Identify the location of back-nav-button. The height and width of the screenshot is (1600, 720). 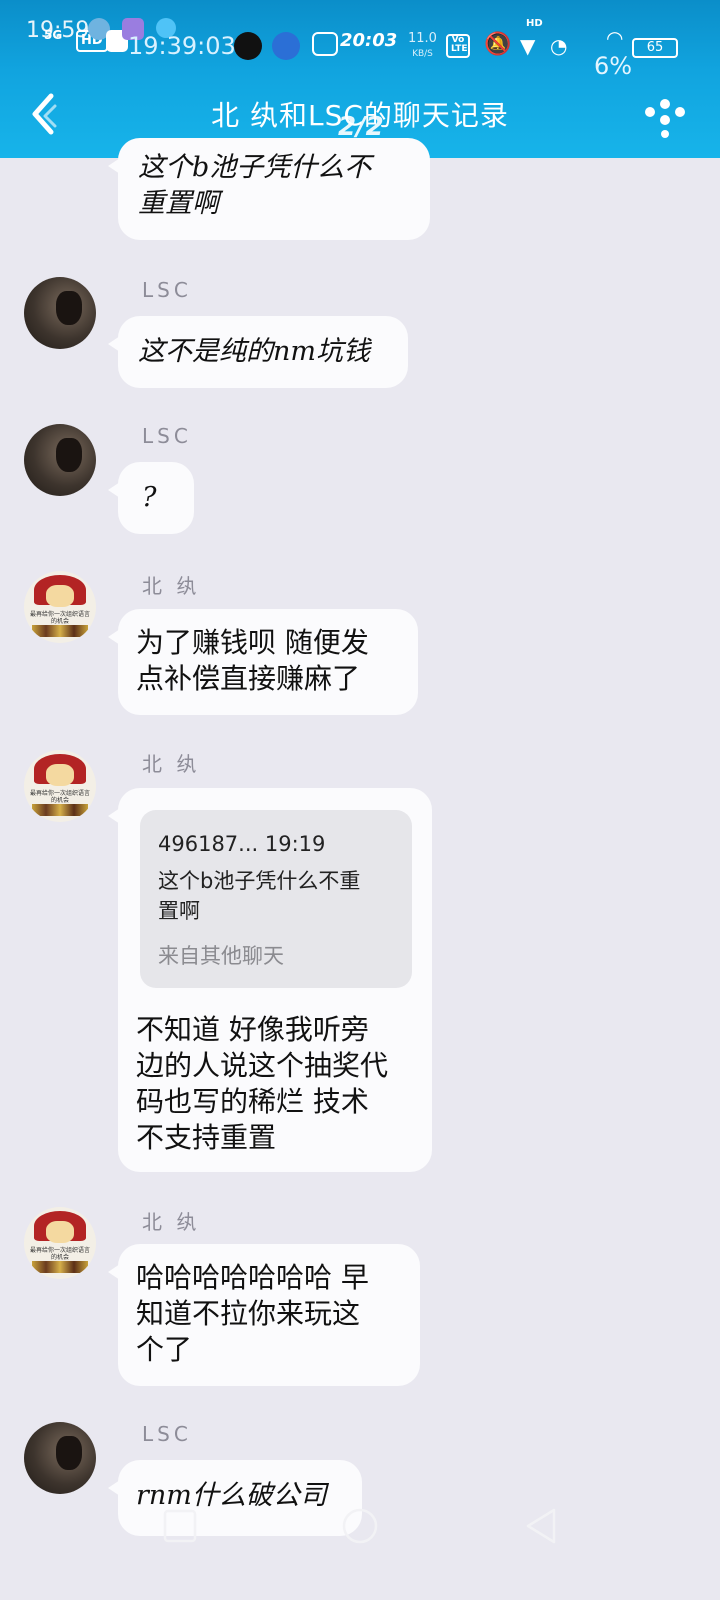
(542, 1526).